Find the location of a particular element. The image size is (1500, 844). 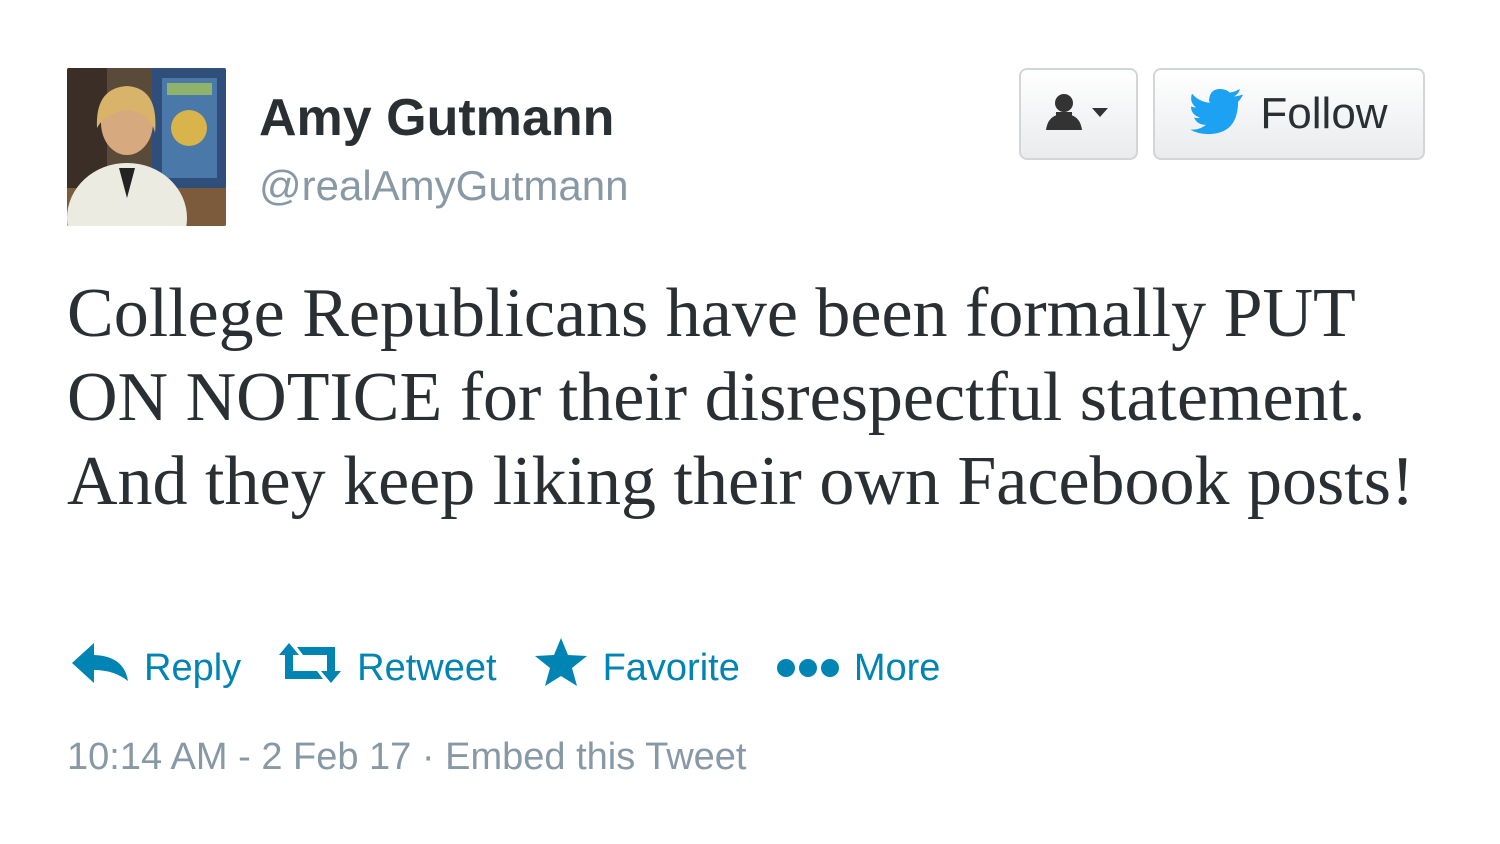

user-actions-dropdown-button is located at coordinates (1078, 114).